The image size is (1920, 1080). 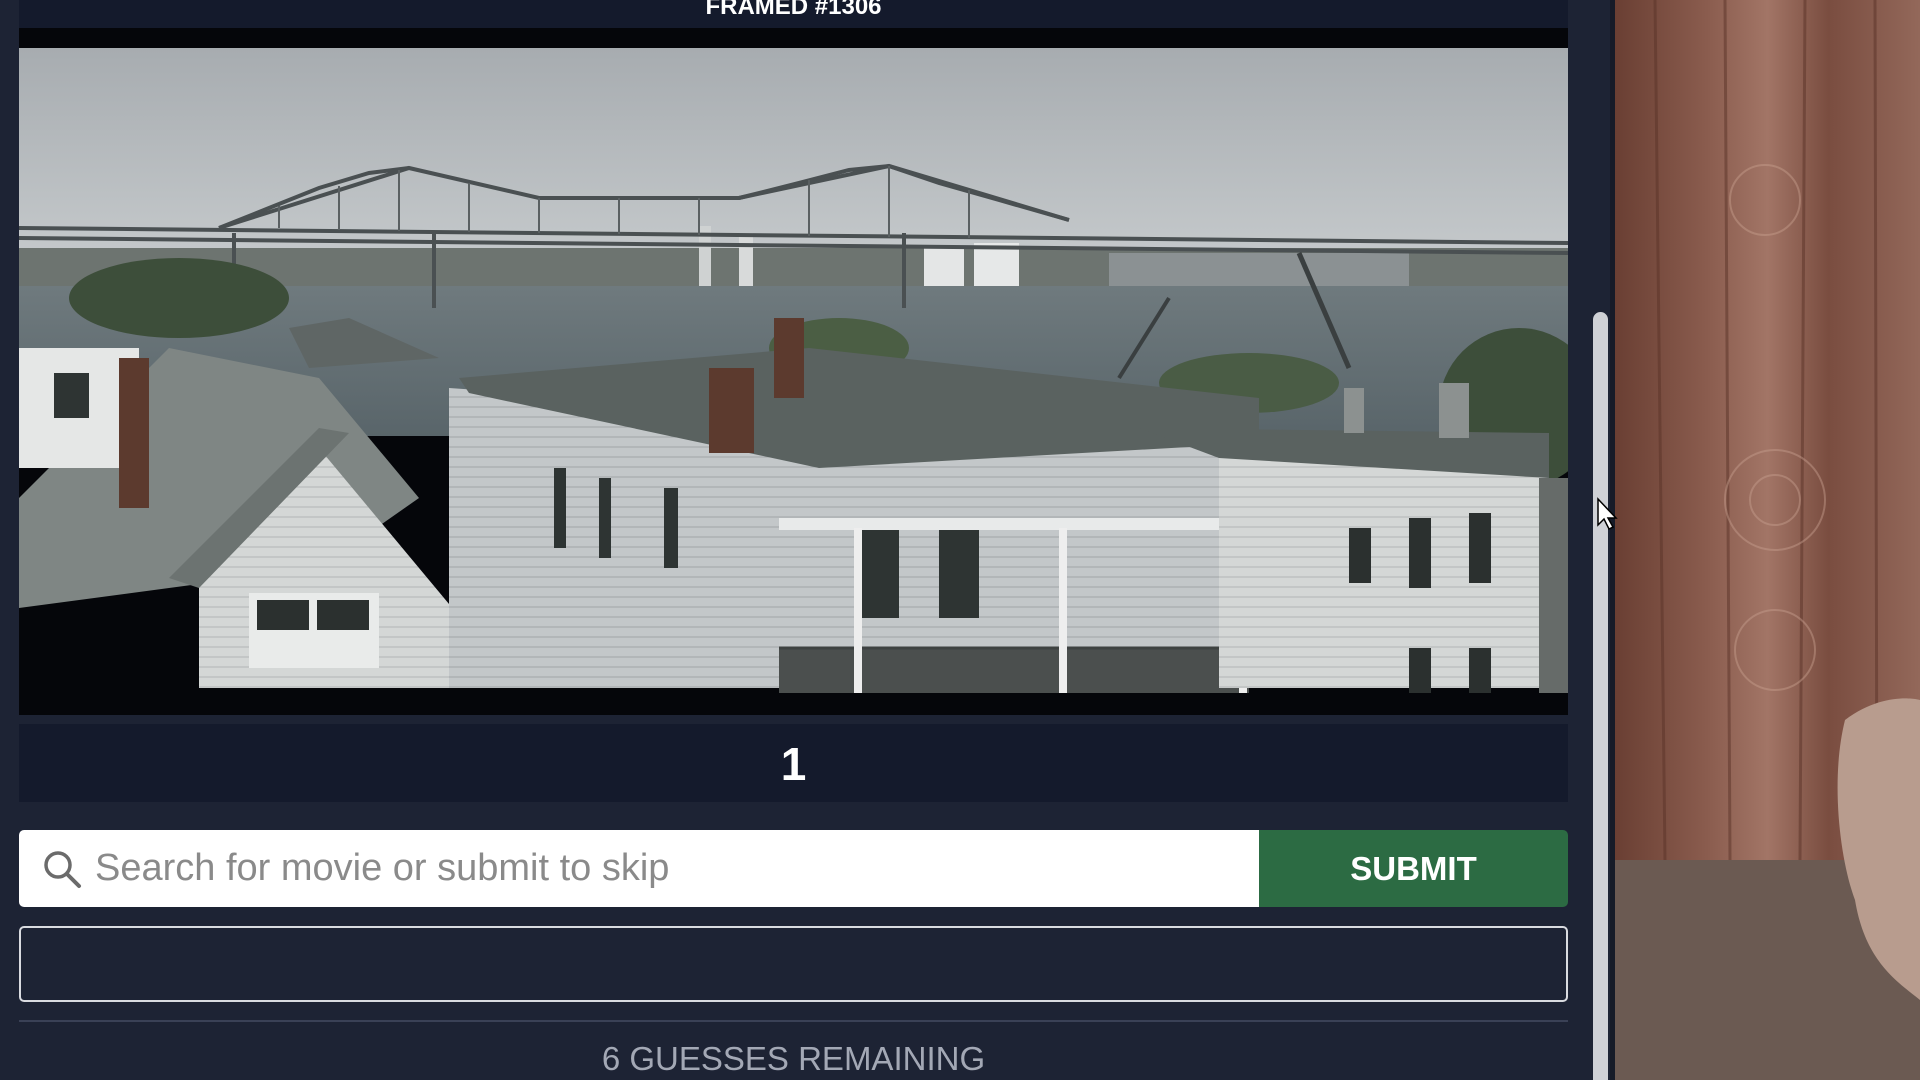 What do you see at coordinates (793, 964) in the screenshot?
I see `guess-slot-empty` at bounding box center [793, 964].